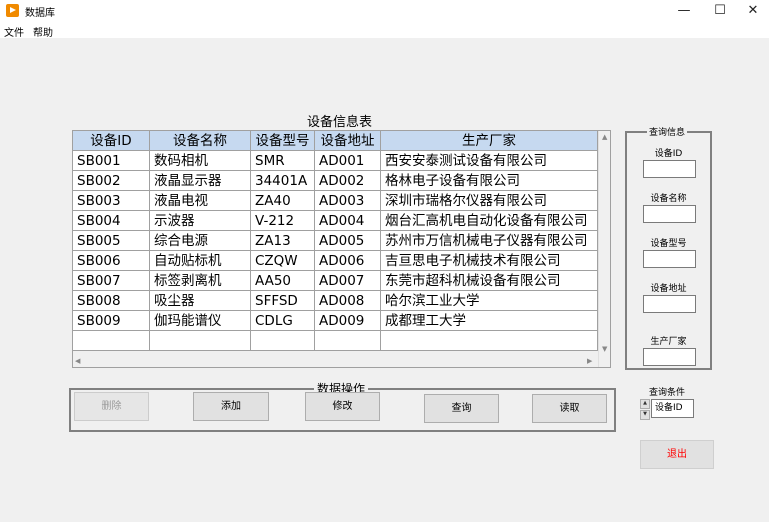 The image size is (769, 522). Describe the element at coordinates (111, 241) in the screenshot. I see `table-cell: SB005` at that location.